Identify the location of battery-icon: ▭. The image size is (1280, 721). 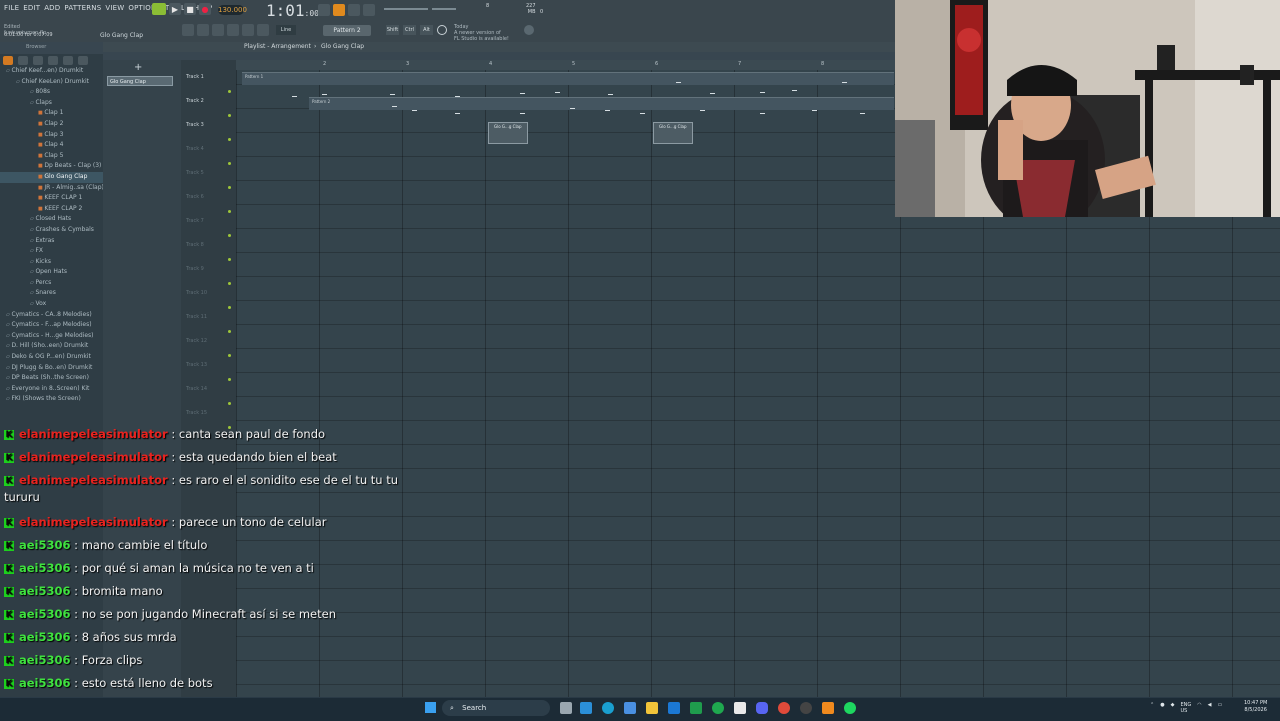
(1219, 708).